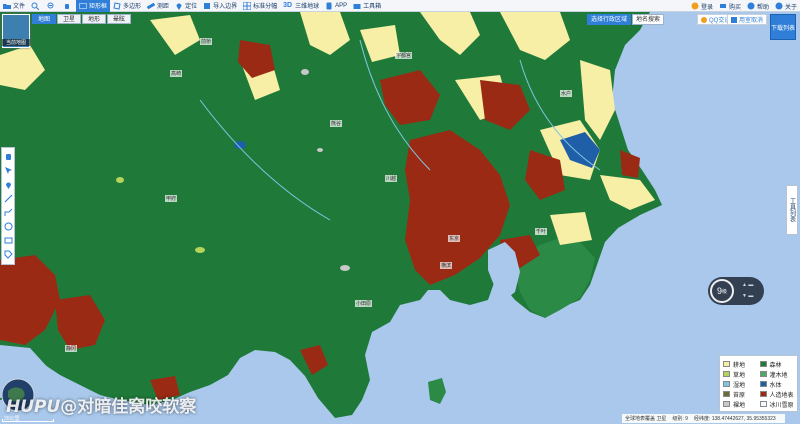 The height and width of the screenshot is (424, 800). I want to click on zoom-out-icon, so click(51, 6).